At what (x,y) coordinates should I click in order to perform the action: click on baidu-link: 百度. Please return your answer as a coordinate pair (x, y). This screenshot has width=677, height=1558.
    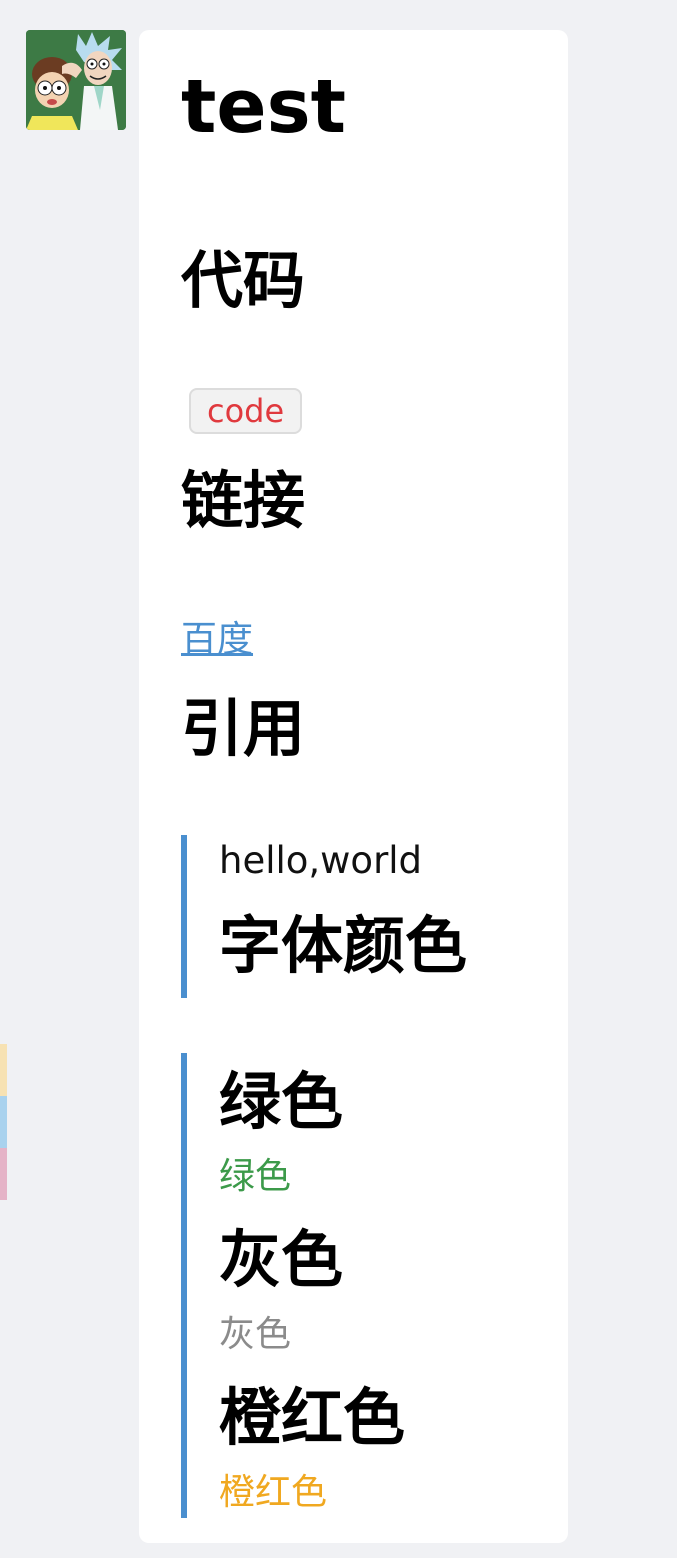
    Looking at the image, I should click on (217, 640).